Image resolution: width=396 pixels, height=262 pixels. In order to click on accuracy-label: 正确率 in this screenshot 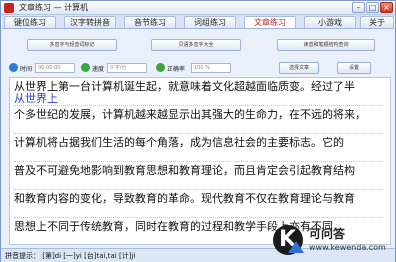, I will do `click(176, 69)`.